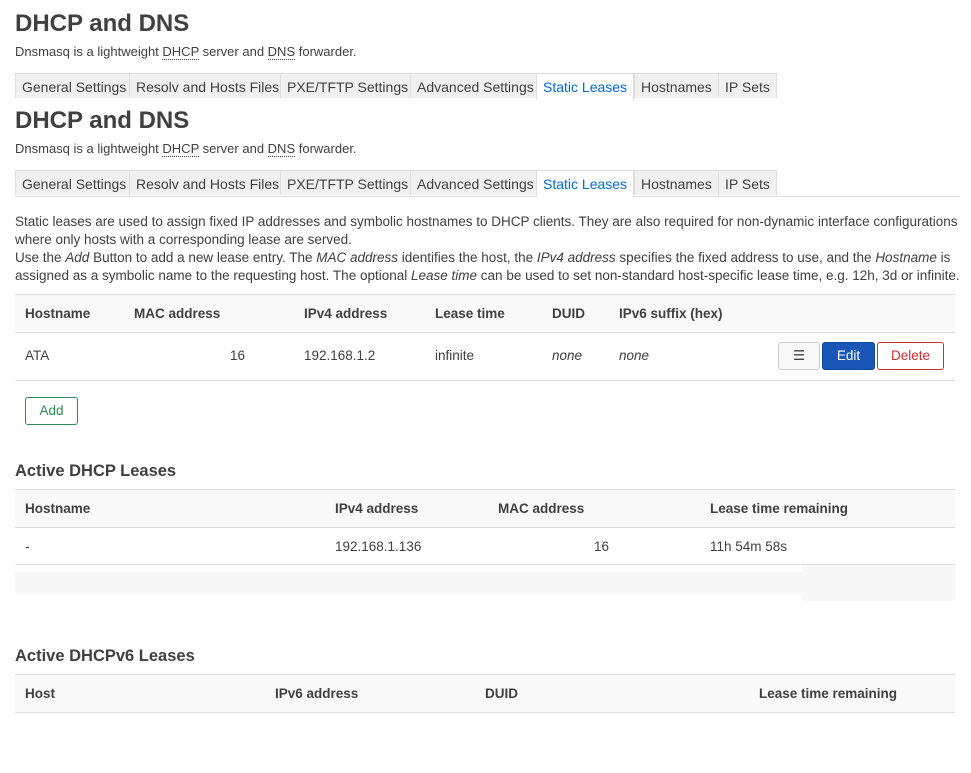 The image size is (971, 773). What do you see at coordinates (96, 471) in the screenshot?
I see `active-dhcp-heading: Active DHCP Leases` at bounding box center [96, 471].